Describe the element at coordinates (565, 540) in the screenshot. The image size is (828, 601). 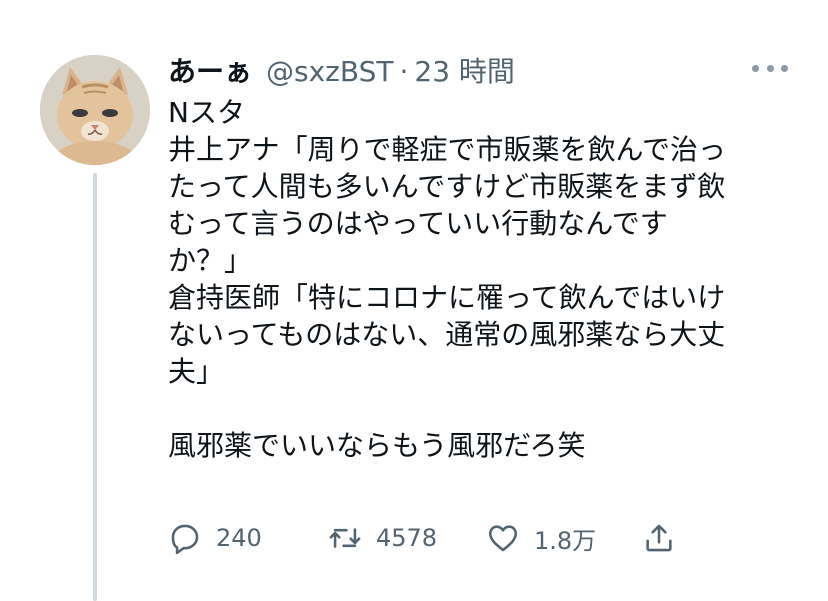
I see `like-count: 1.8万` at that location.